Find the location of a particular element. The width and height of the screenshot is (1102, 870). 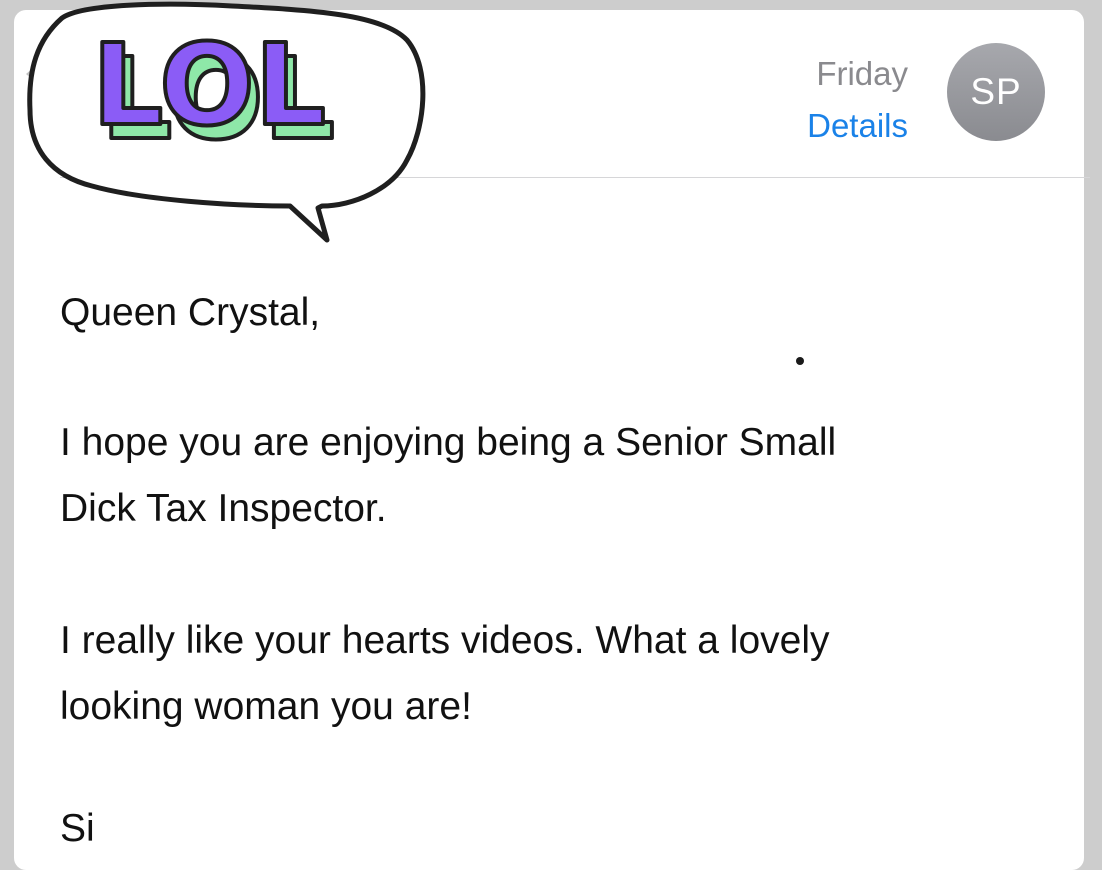

avatar-initials: SP is located at coordinates (996, 91).